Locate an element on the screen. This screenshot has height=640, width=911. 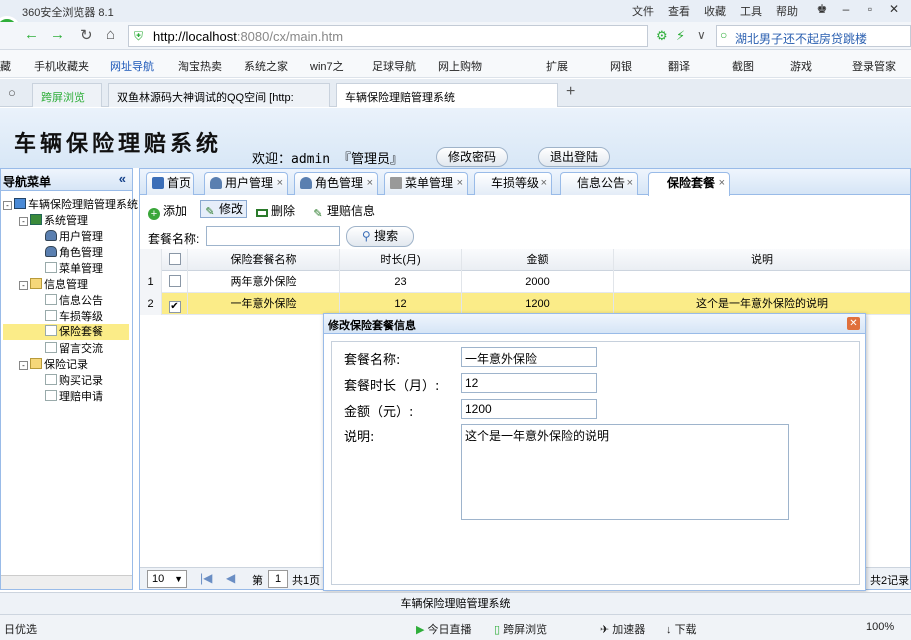
collapse-icon: « is located at coordinates (122, 178).